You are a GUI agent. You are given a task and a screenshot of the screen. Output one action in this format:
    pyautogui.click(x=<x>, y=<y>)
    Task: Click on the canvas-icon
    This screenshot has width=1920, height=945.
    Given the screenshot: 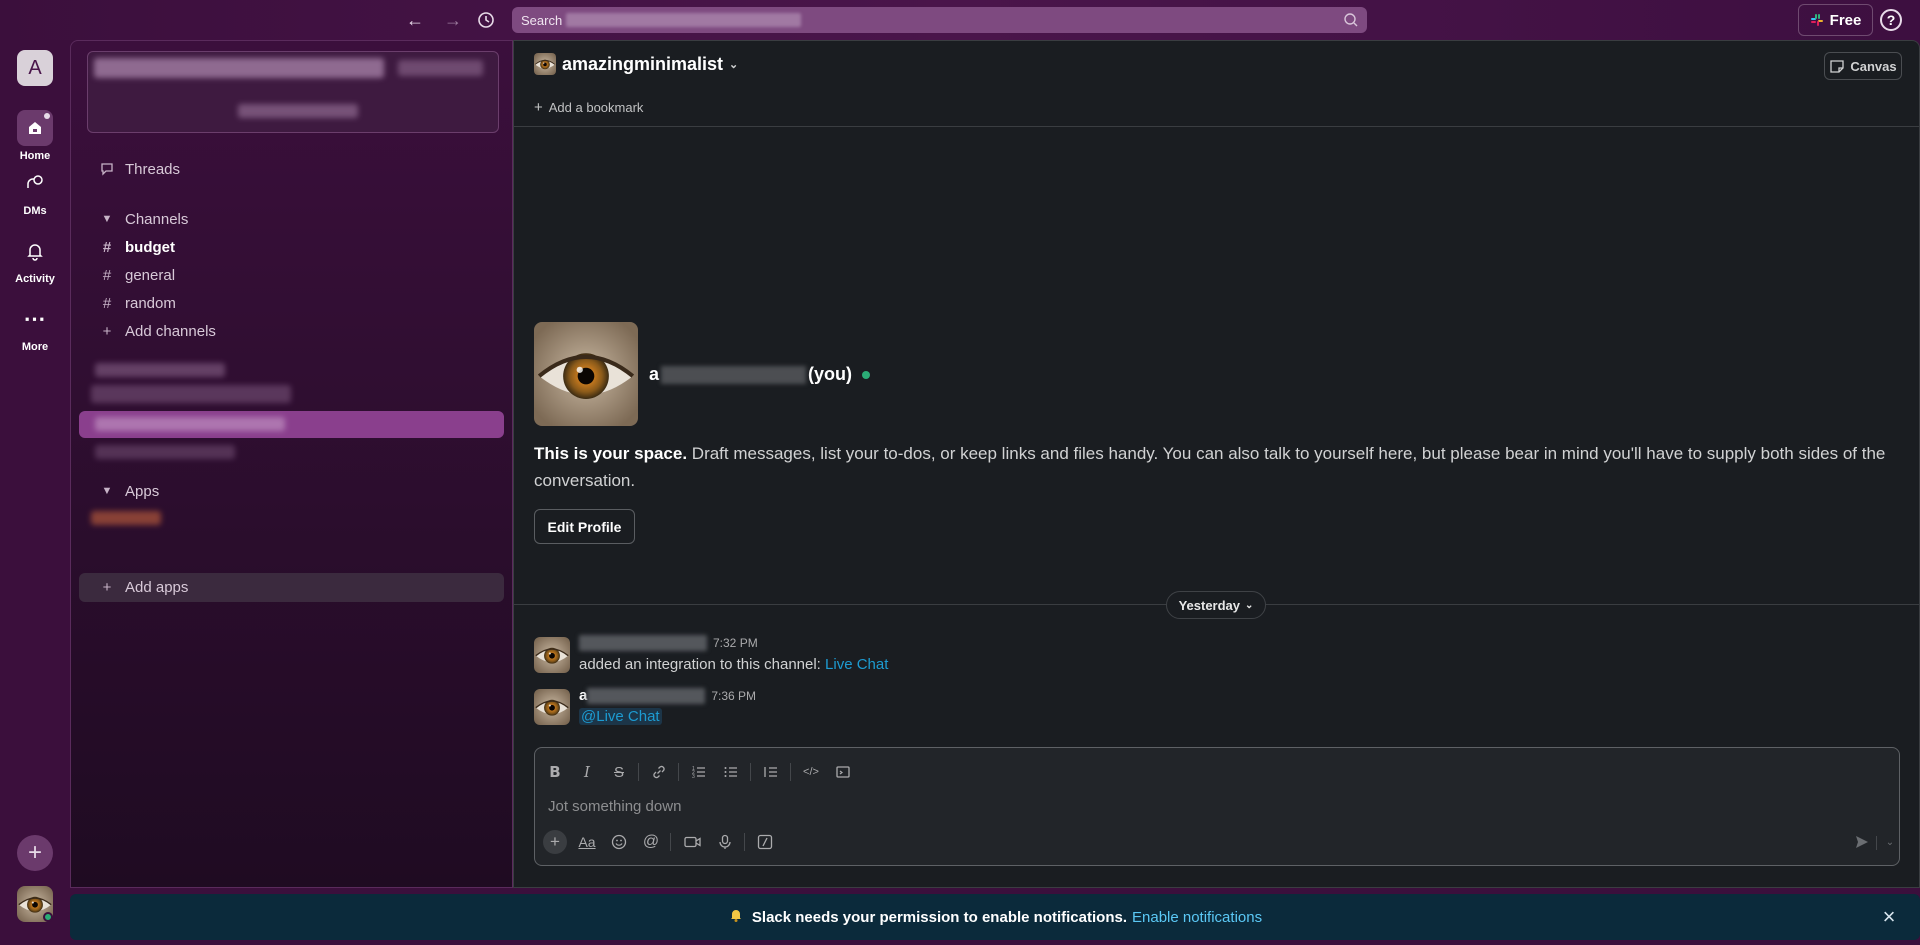 What is the action you would take?
    pyautogui.click(x=1837, y=66)
    